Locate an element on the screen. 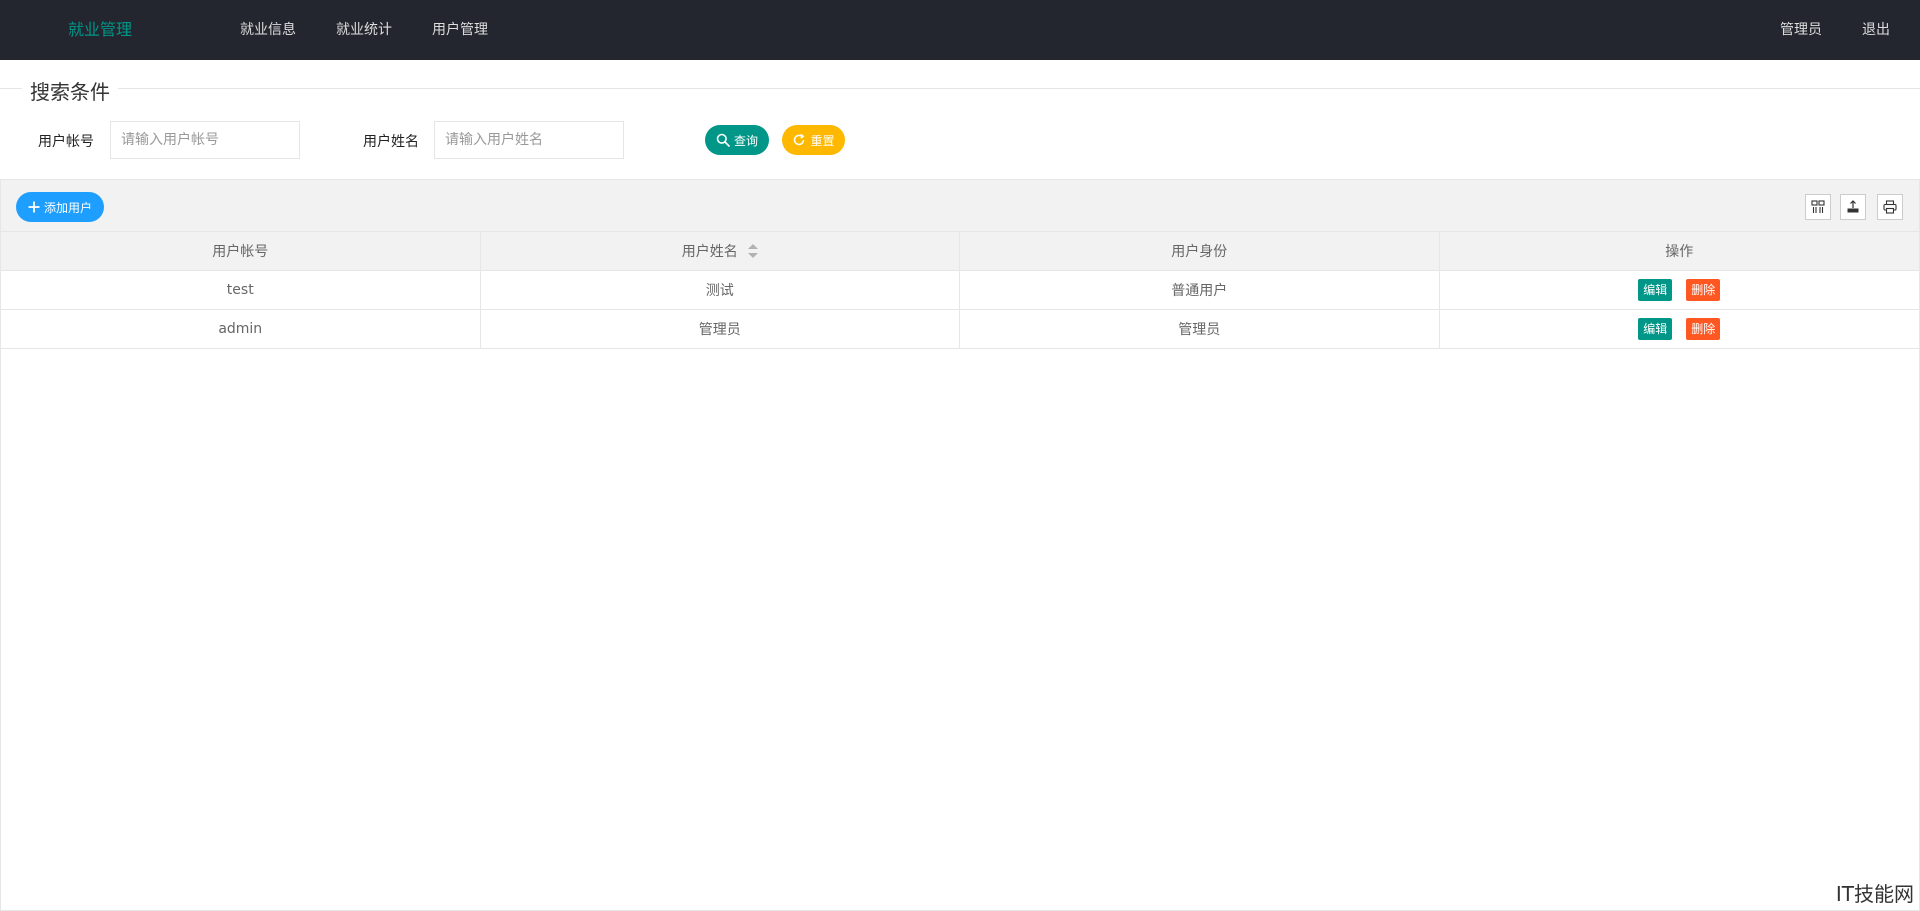  top-header: 就业管理 就业信息 就业统计 用户管理 管理员 退出 is located at coordinates (960, 30).